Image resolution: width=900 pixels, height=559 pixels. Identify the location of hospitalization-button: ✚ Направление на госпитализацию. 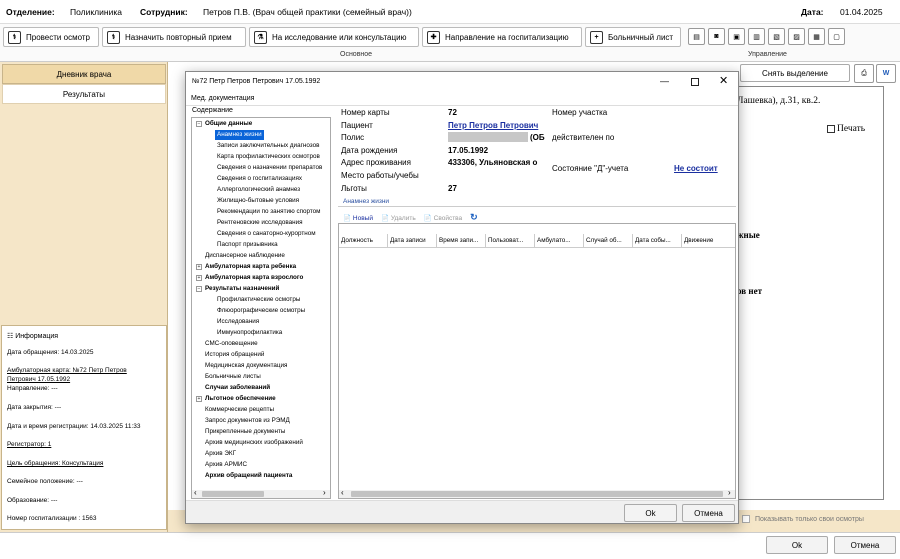
(502, 37).